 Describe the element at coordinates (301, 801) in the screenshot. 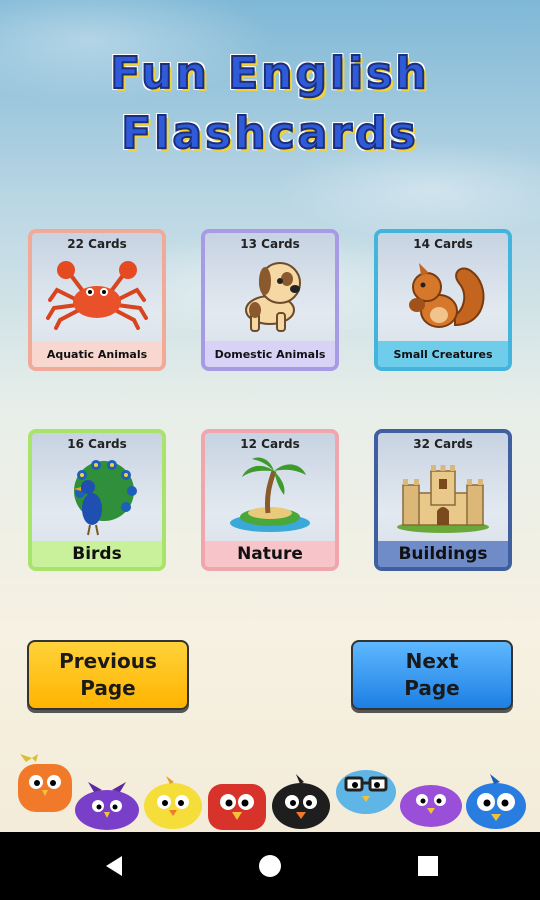

I see `black-bird-icon` at that location.